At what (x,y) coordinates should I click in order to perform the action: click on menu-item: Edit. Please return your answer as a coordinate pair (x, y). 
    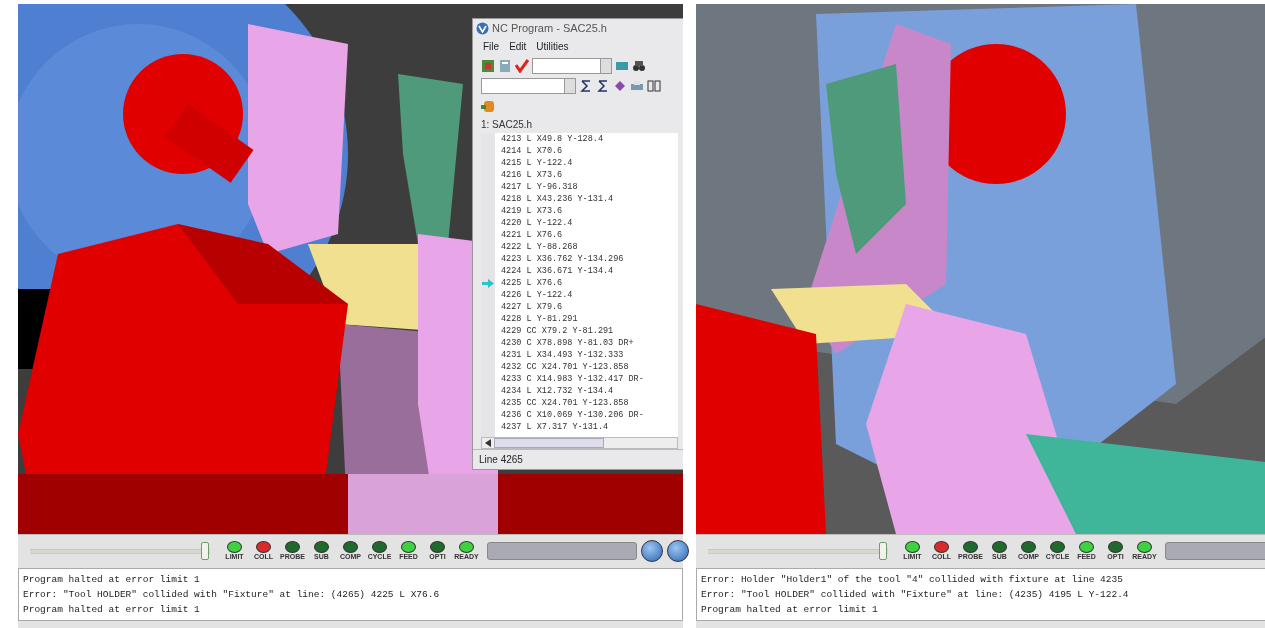
    Looking at the image, I should click on (518, 46).